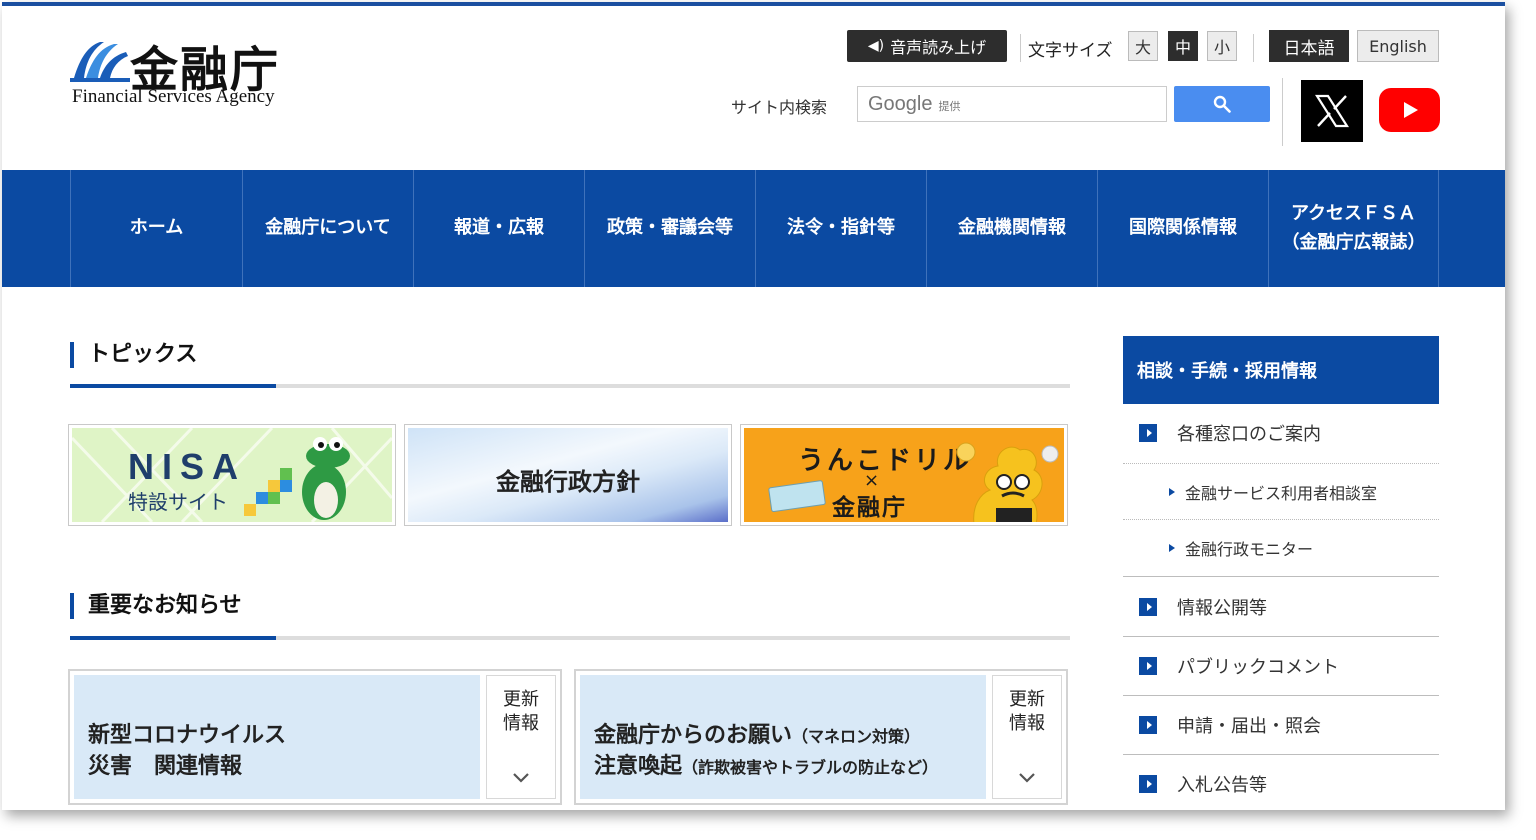  What do you see at coordinates (187, 736) in the screenshot?
I see `notice-card-line: 新型コロナウイルス` at bounding box center [187, 736].